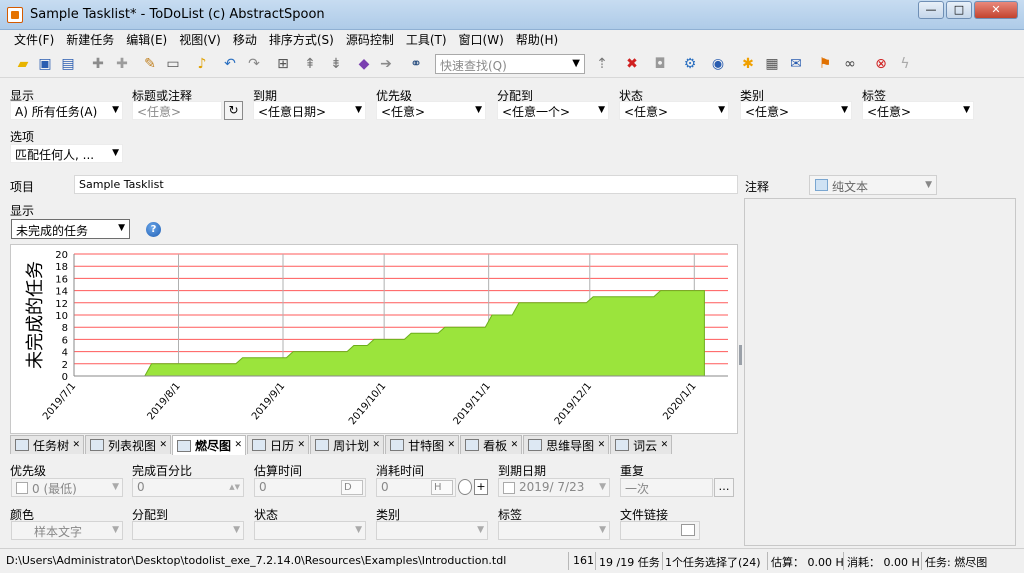 The width and height of the screenshot is (1024, 573). I want to click on priority-combo: 0 (最低) ▼, so click(67, 487).